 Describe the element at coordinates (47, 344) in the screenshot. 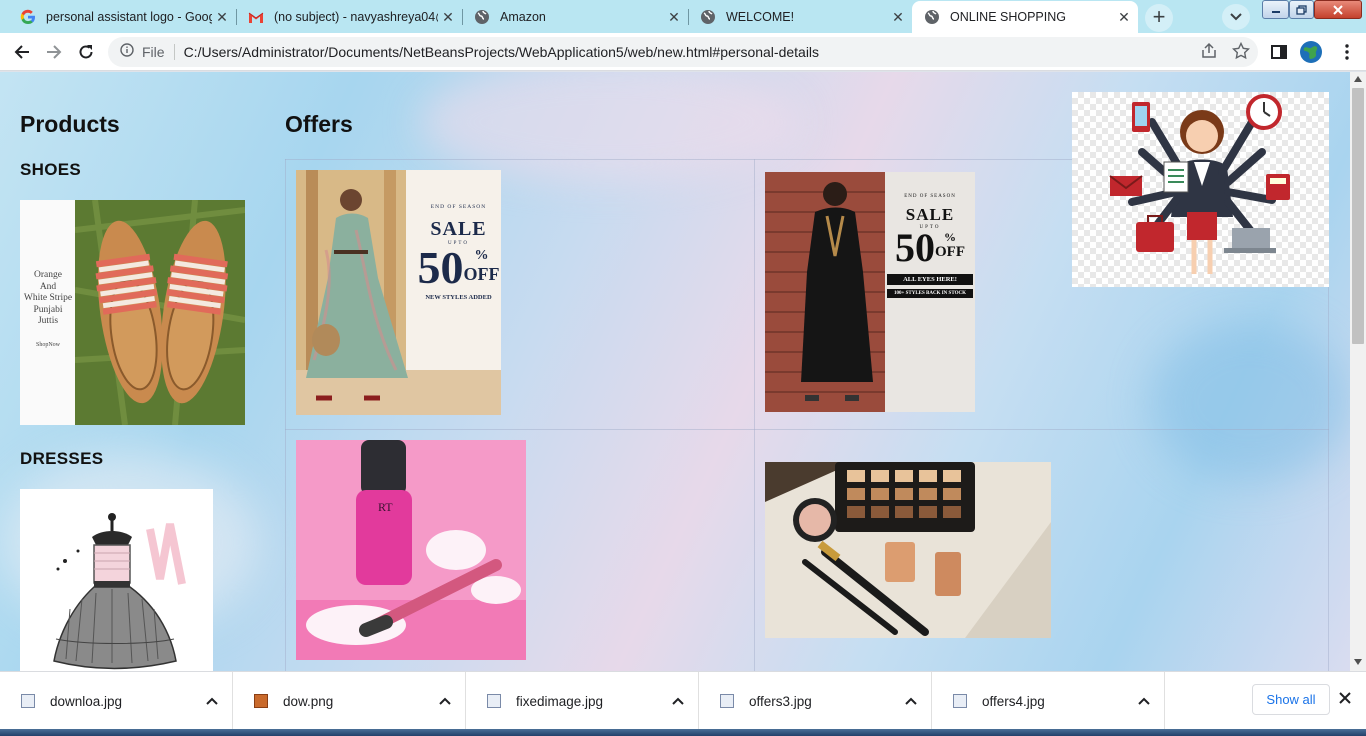

I see `shoe-caption: ShopNow` at that location.